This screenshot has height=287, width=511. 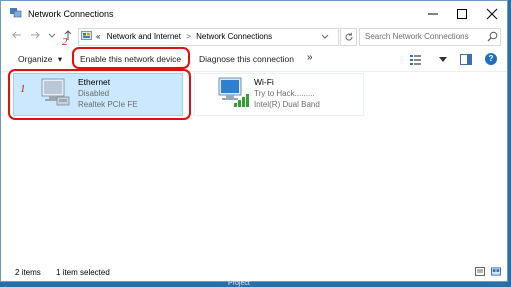 I want to click on maximize-button, so click(x=462, y=13).